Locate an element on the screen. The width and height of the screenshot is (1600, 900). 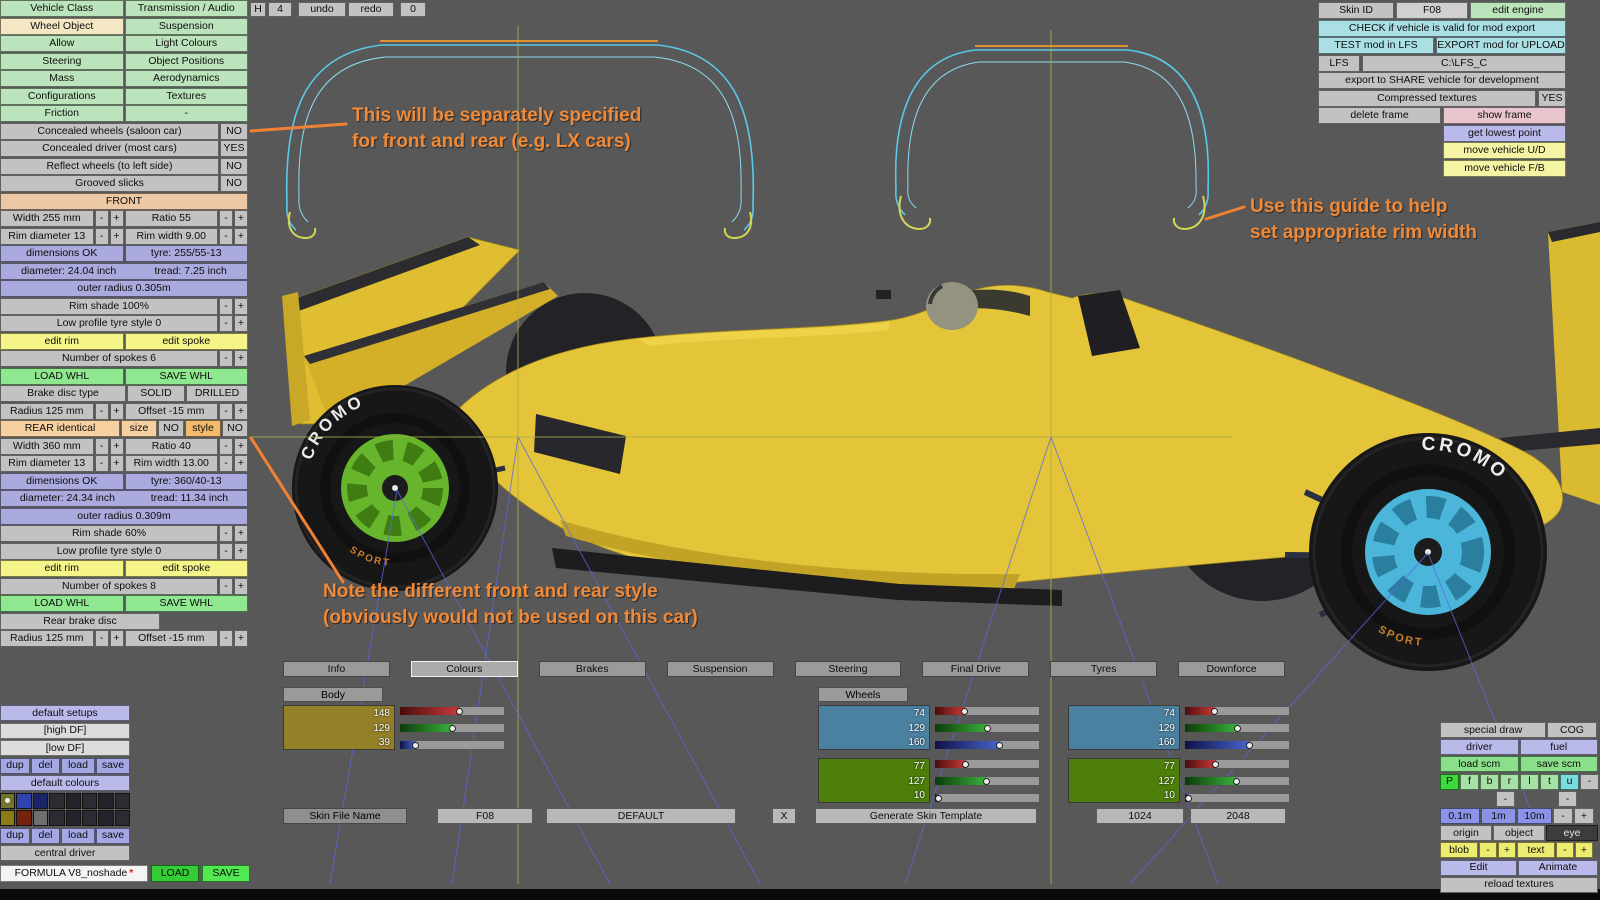
menu-light-colours: Light Colours is located at coordinates (186, 43).